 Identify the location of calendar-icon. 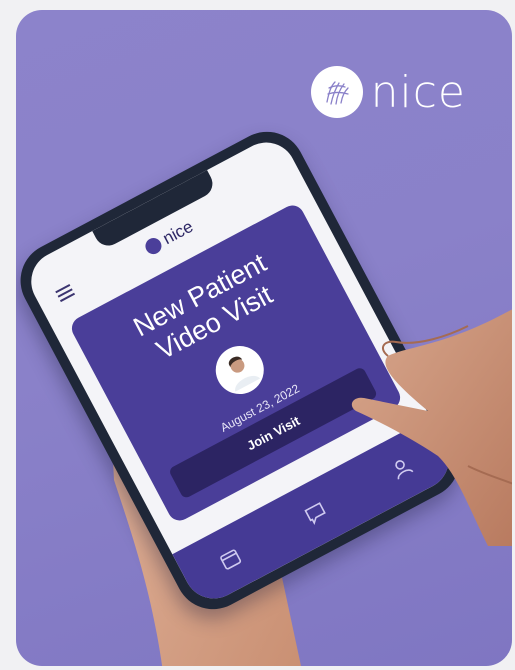
(230, 559).